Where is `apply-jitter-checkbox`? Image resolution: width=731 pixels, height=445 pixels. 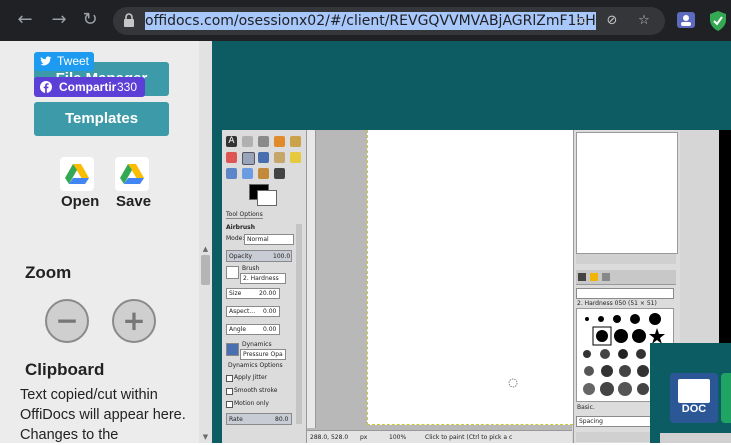 apply-jitter-checkbox is located at coordinates (229, 378).